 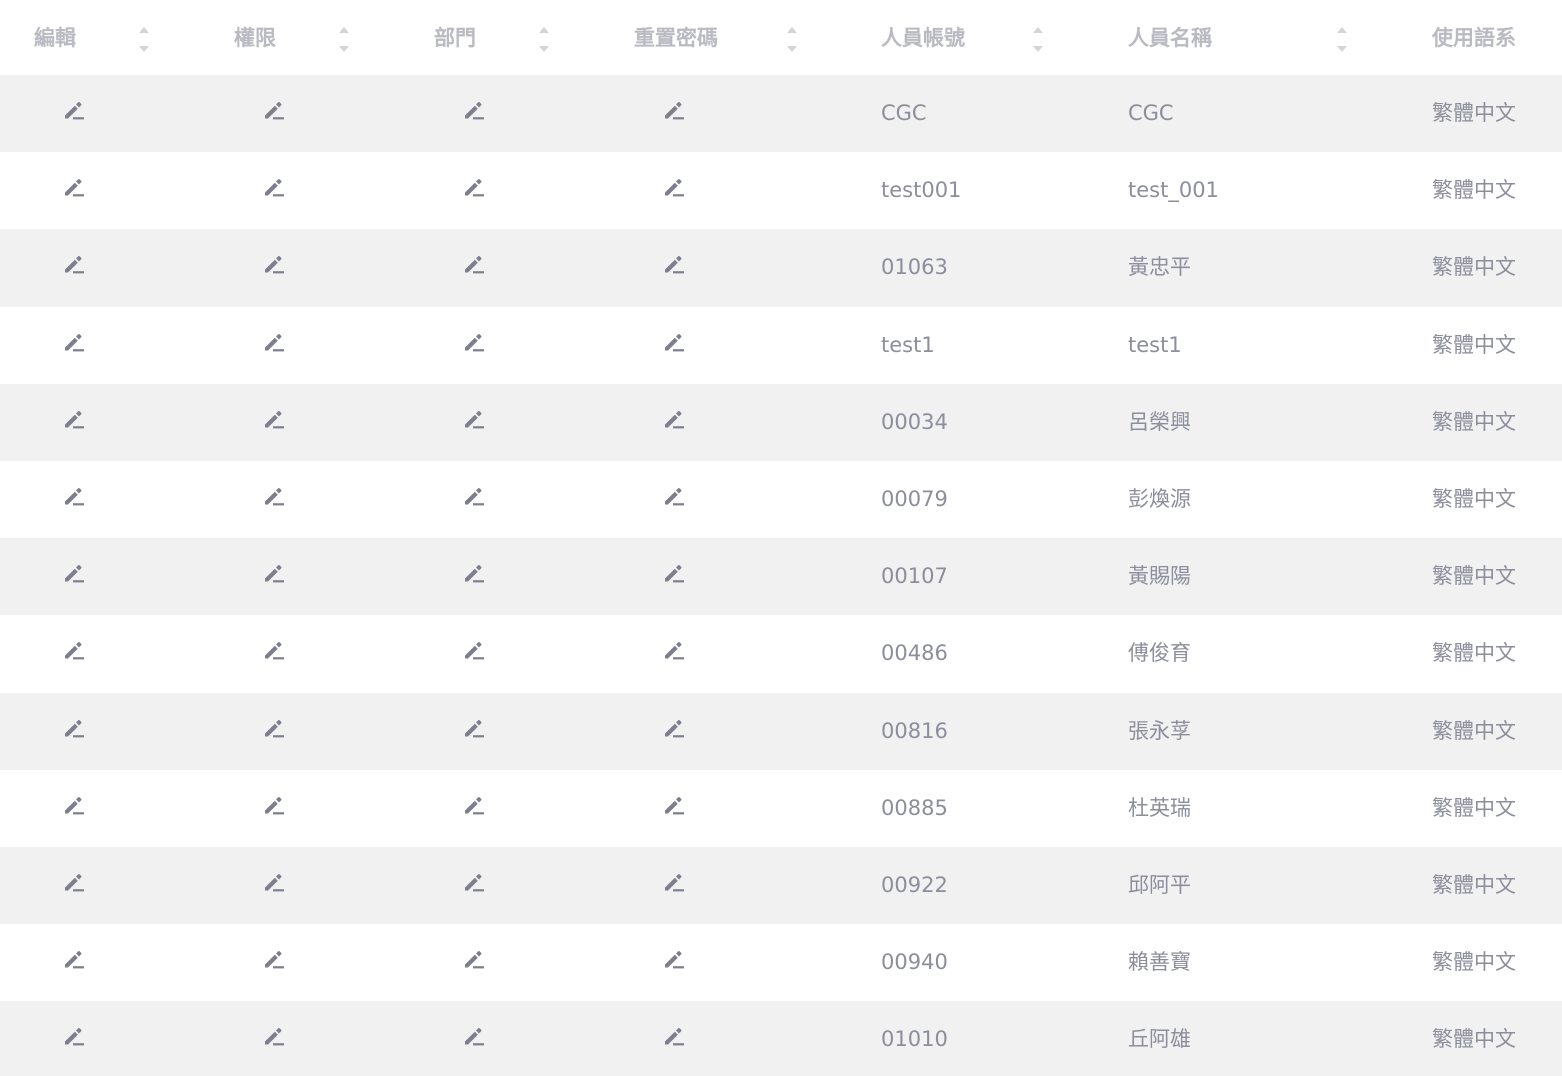 I want to click on table-row: 00079 彭煥源 繁體中文, so click(x=781, y=500).